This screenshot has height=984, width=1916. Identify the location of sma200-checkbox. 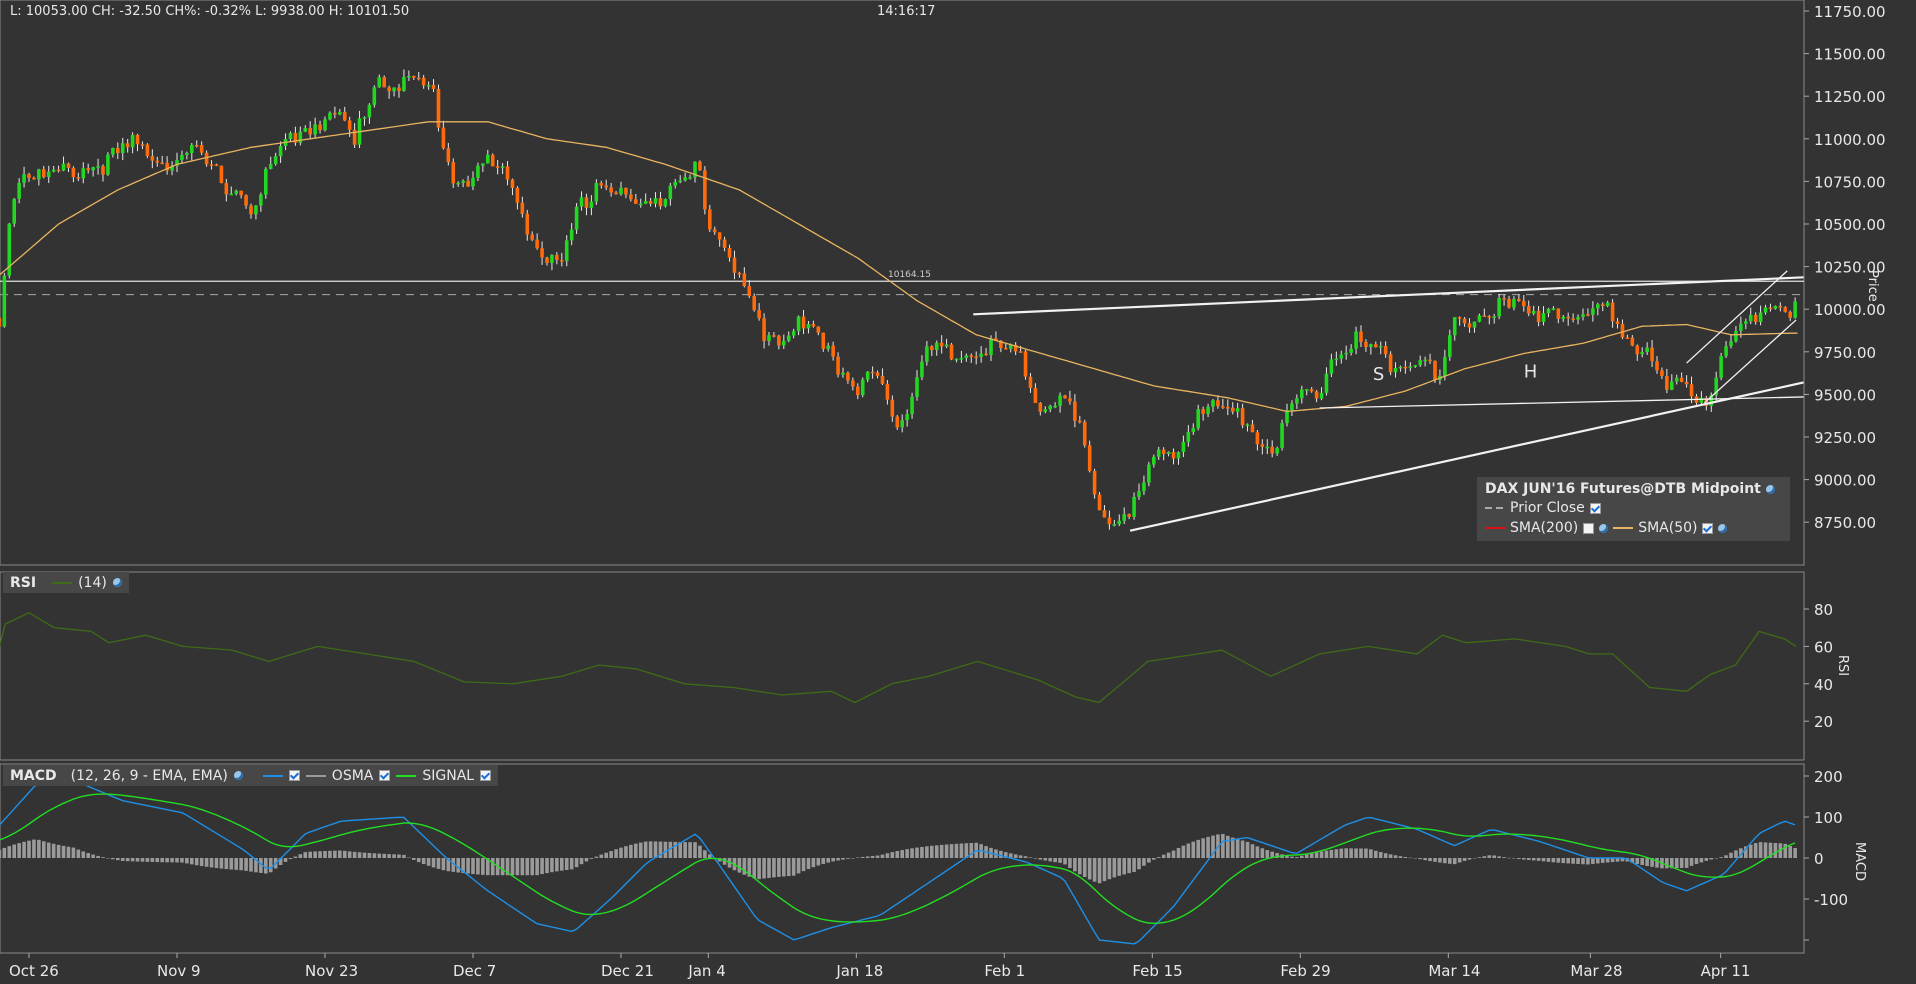
(1589, 528).